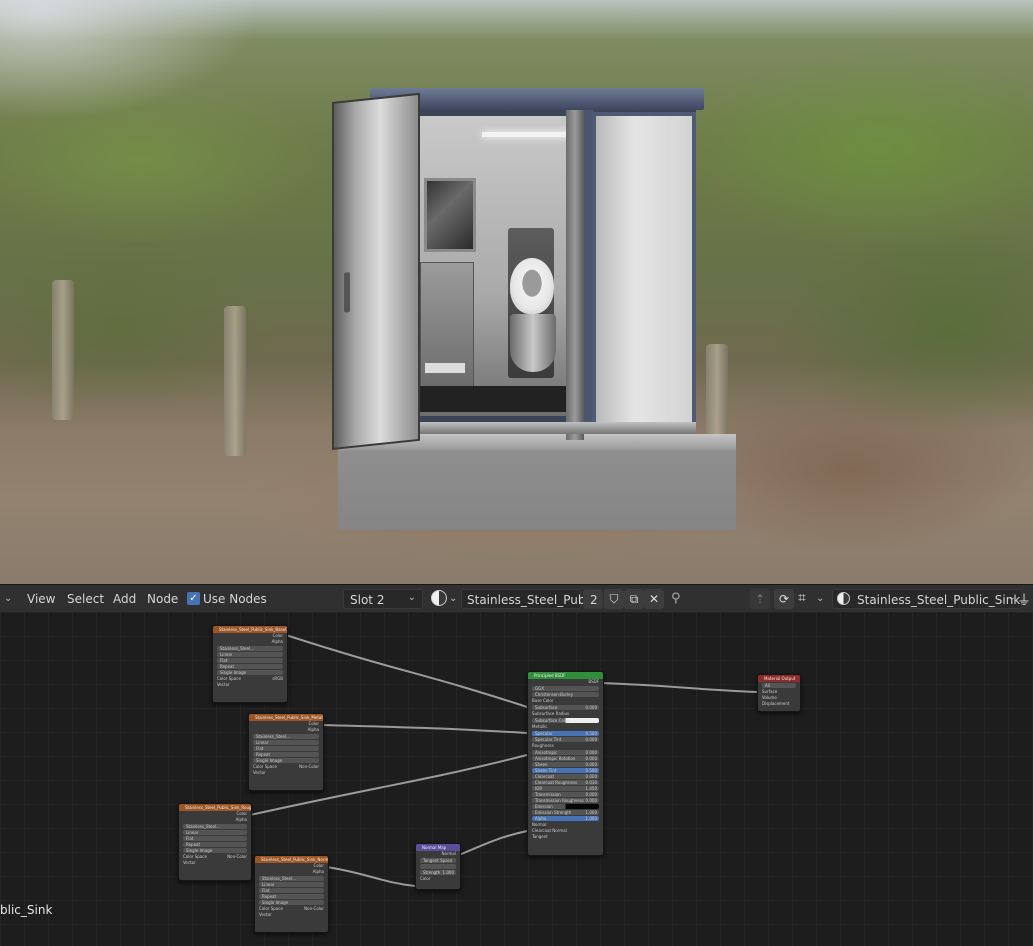 The height and width of the screenshot is (946, 1033). Describe the element at coordinates (438, 860) in the screenshot. I see `space-dropdown: Tangent Space` at that location.